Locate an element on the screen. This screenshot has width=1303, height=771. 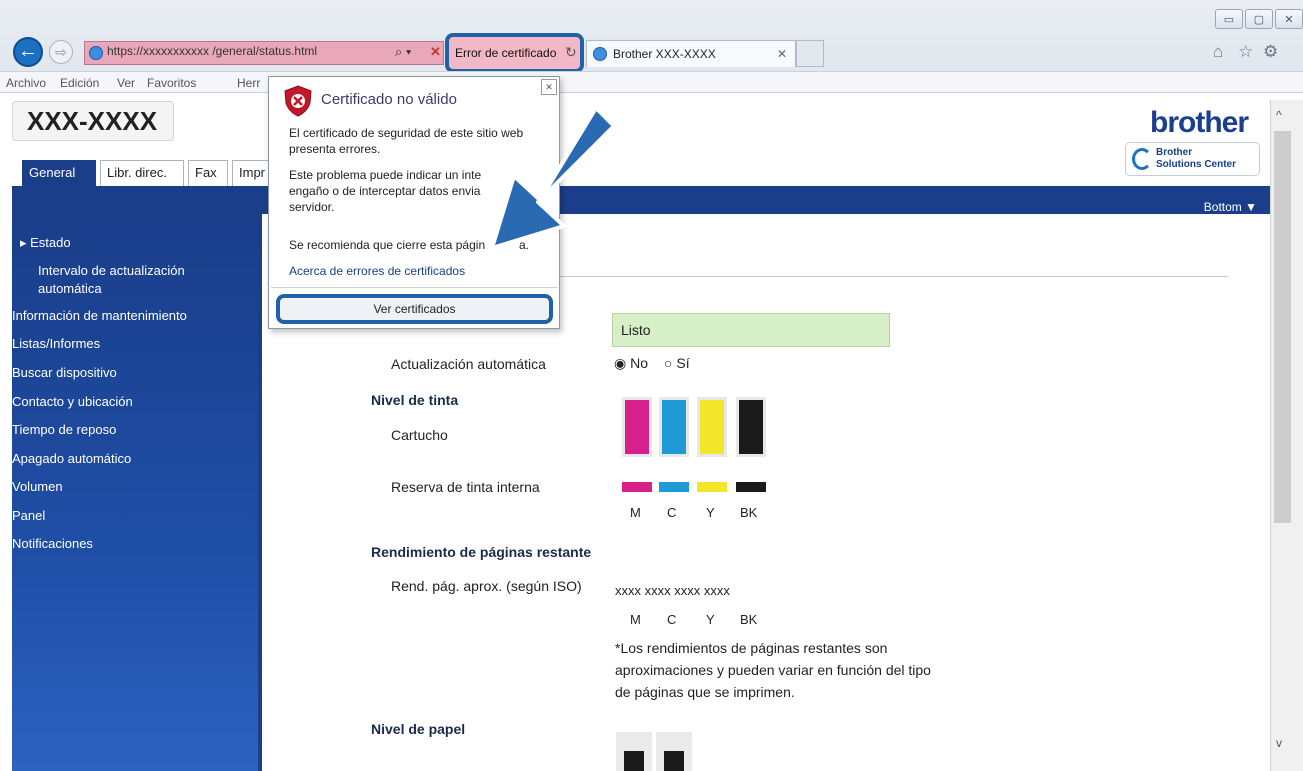
menu-edicion: Edición is located at coordinates (79, 83).